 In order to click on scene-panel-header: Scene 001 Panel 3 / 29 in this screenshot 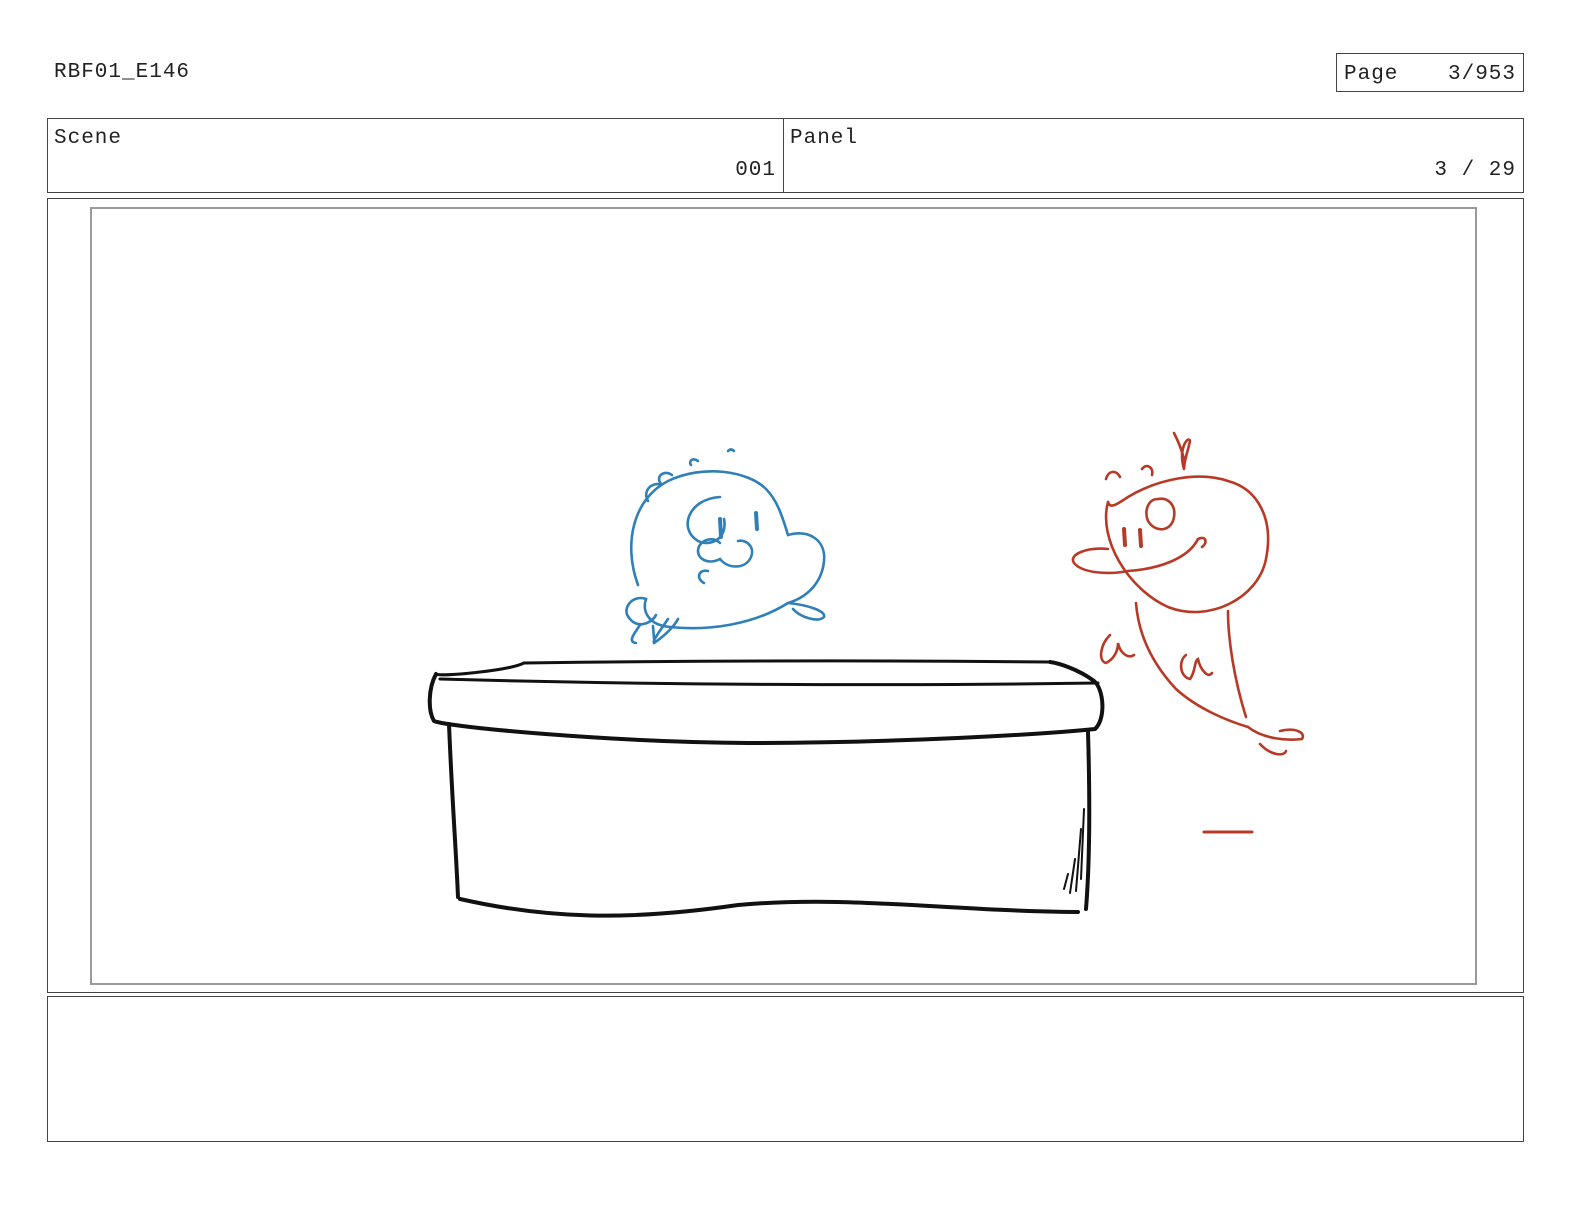, I will do `click(785, 155)`.